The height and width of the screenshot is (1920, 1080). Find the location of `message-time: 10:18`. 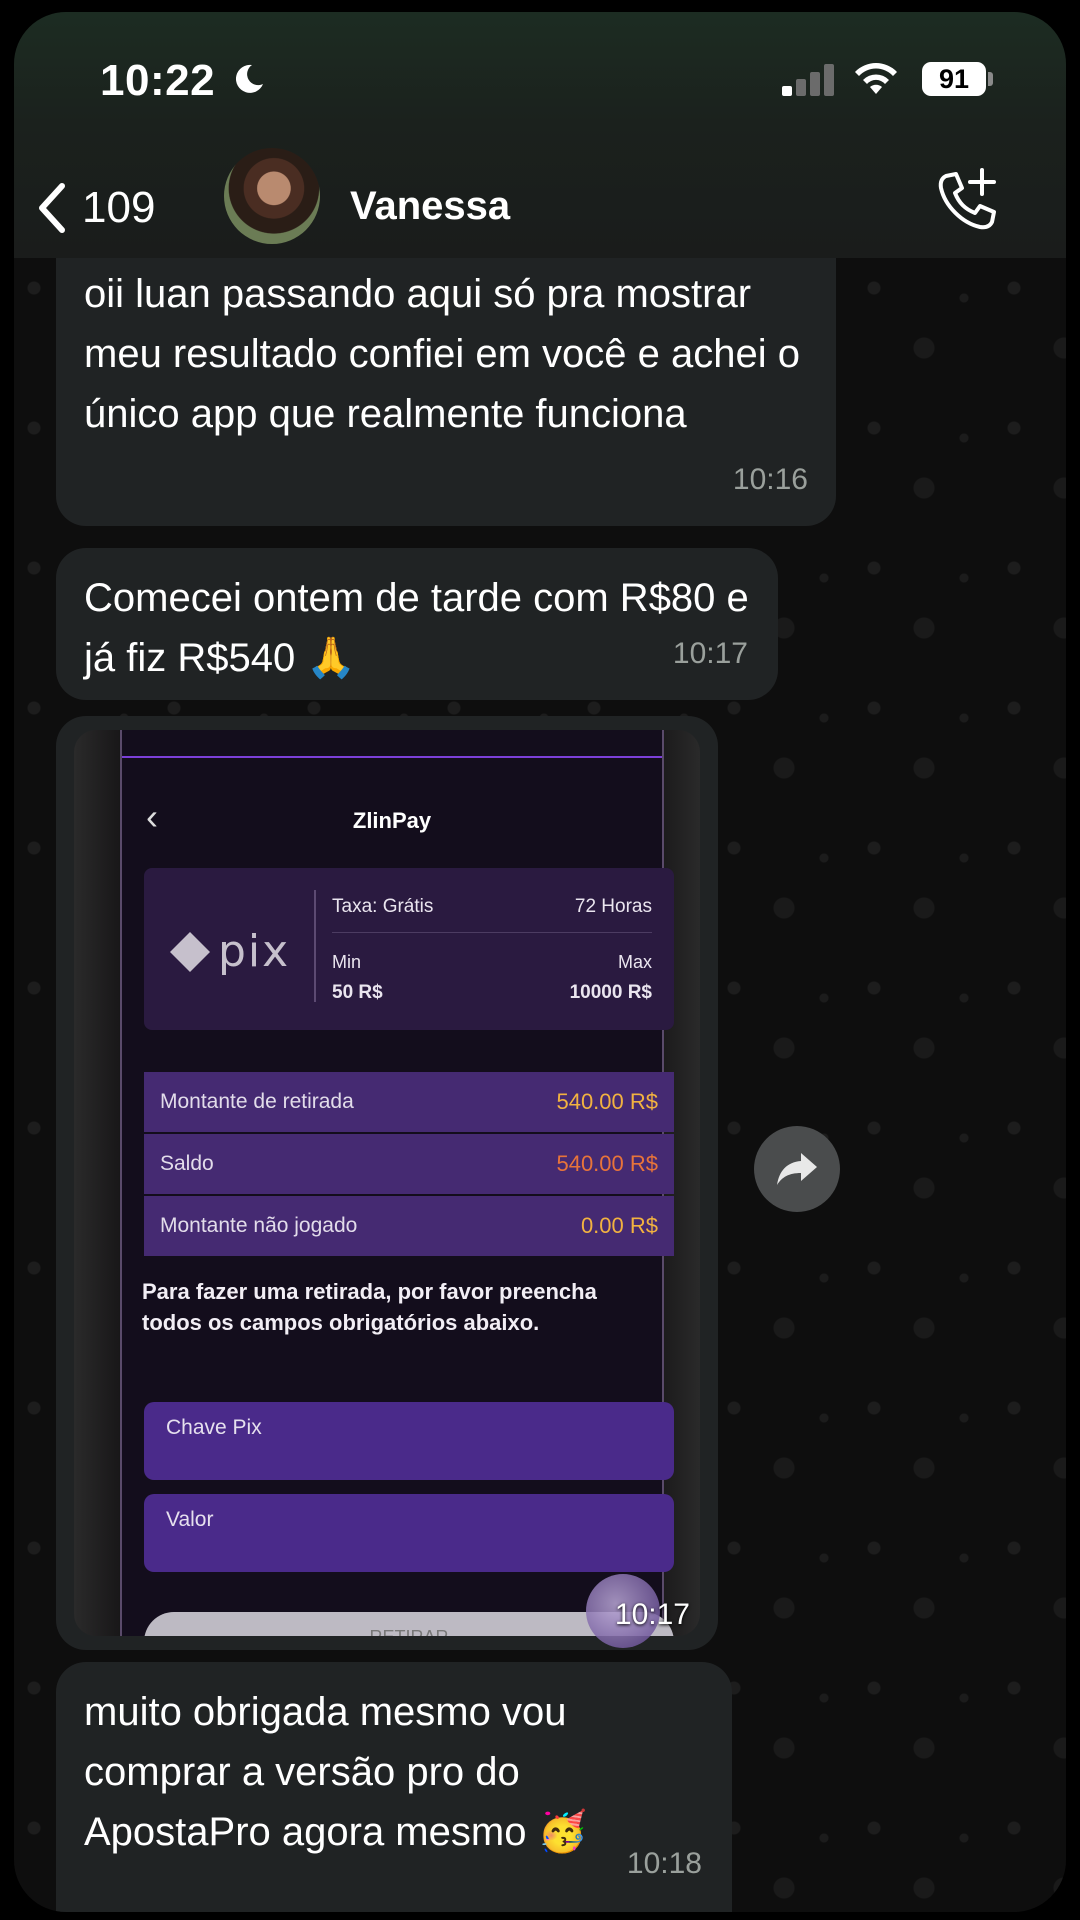

message-time: 10:18 is located at coordinates (664, 1863).